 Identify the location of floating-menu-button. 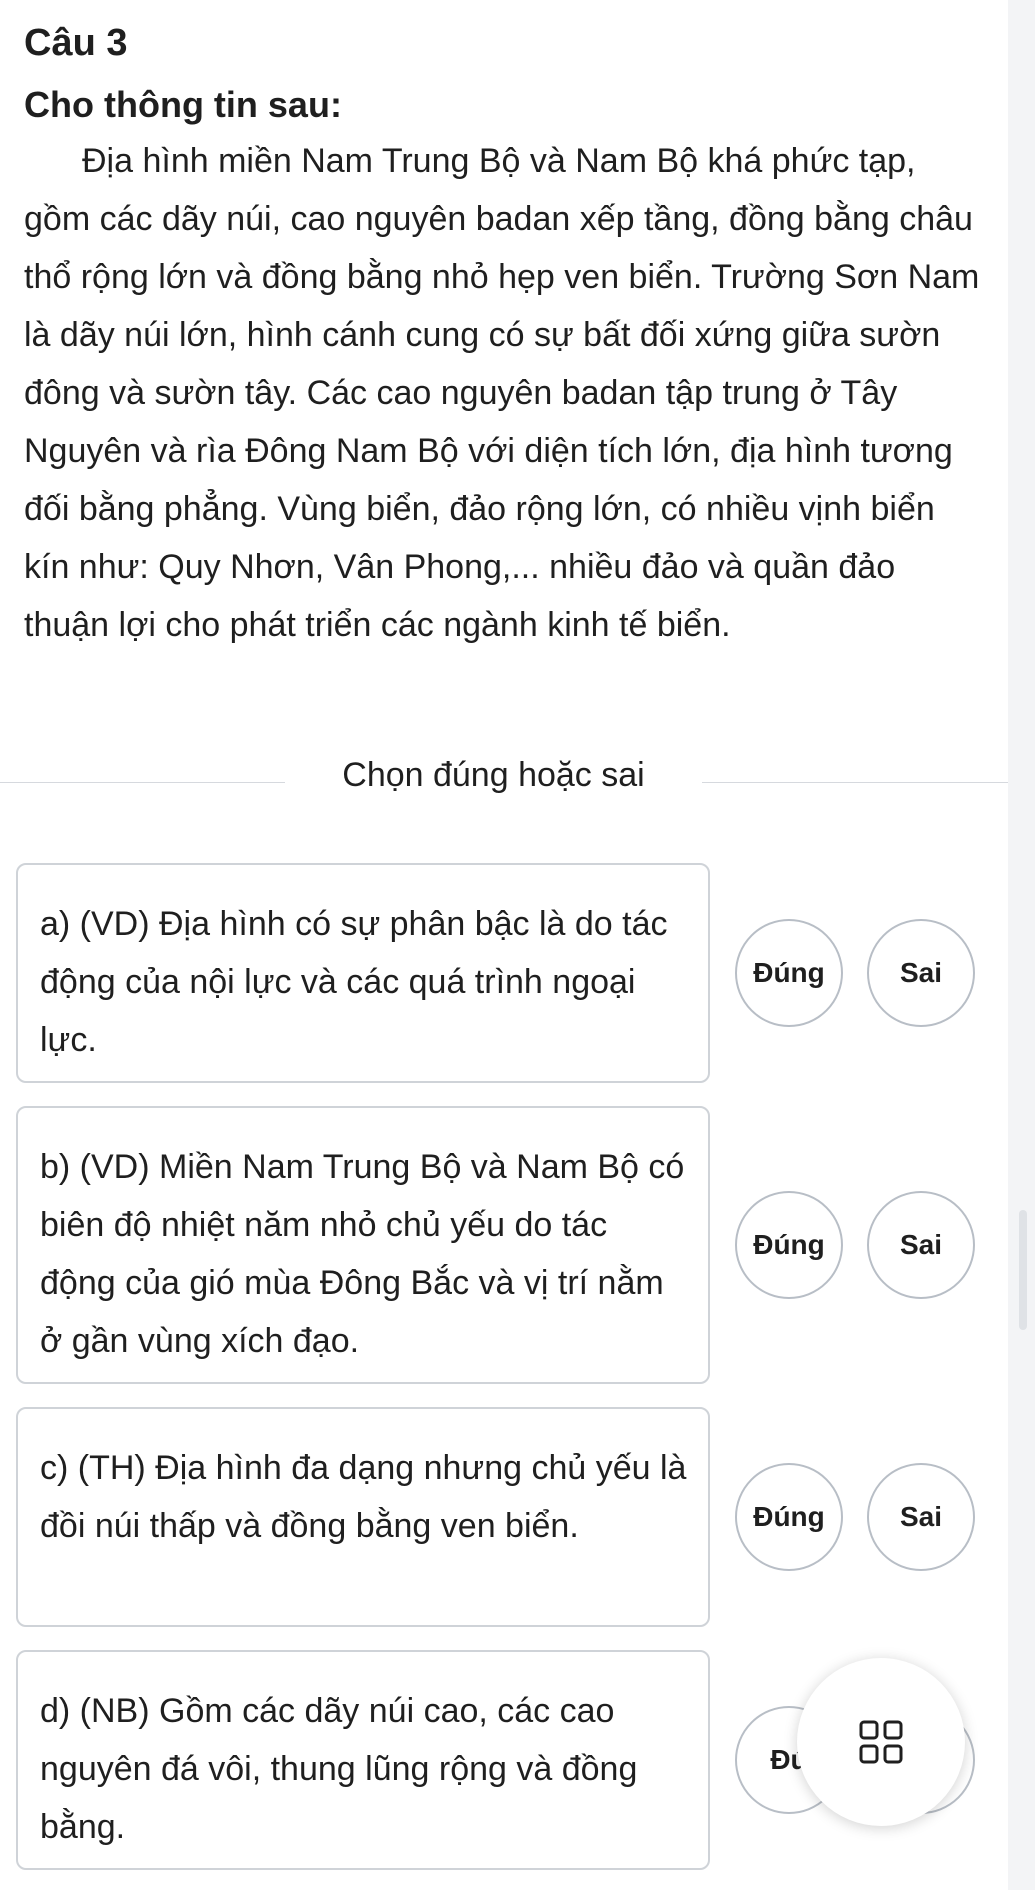
(881, 1742).